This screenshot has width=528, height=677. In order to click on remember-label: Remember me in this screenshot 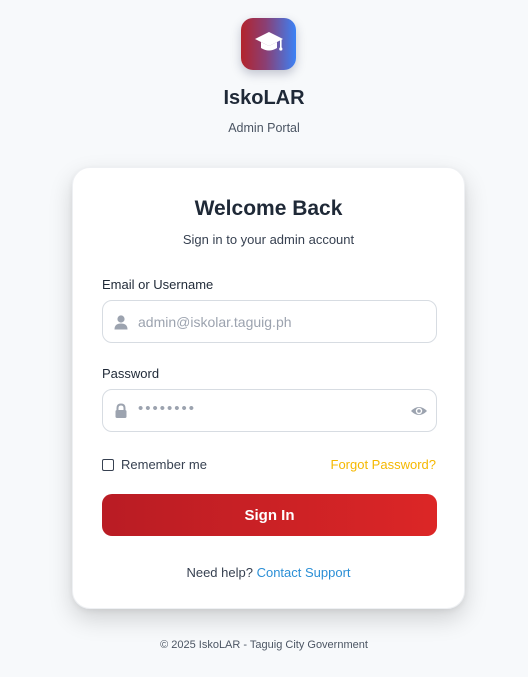, I will do `click(164, 464)`.